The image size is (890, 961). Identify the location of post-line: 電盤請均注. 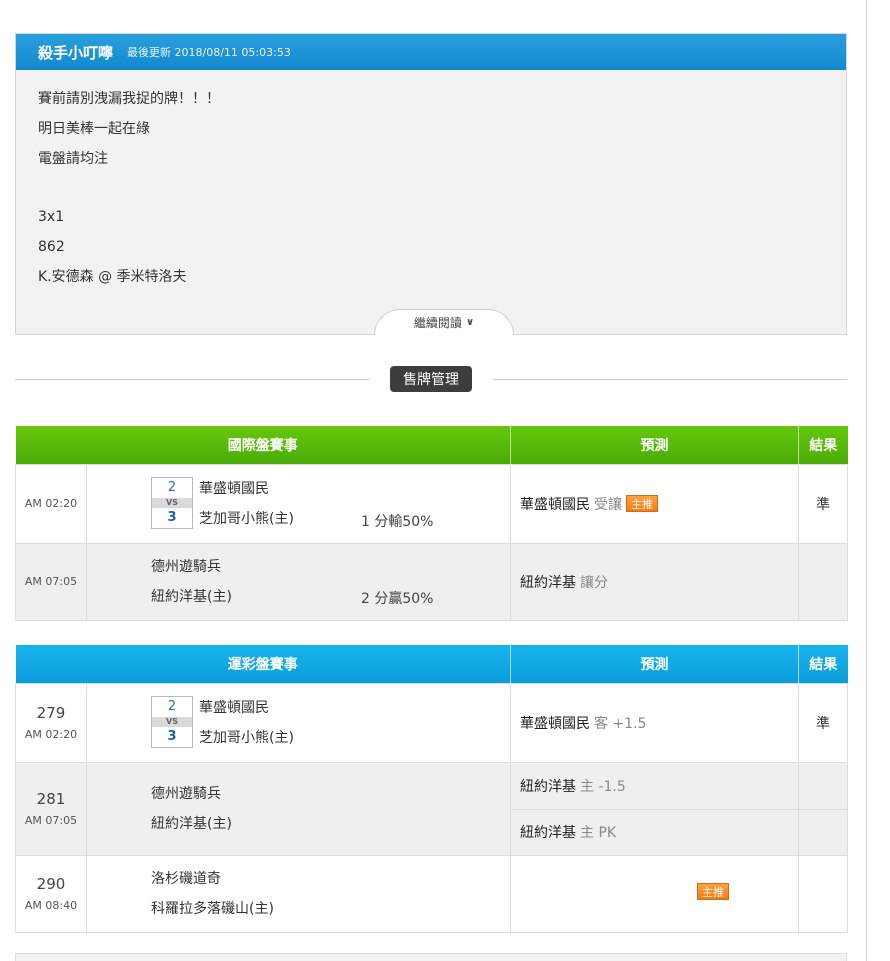
(73, 159).